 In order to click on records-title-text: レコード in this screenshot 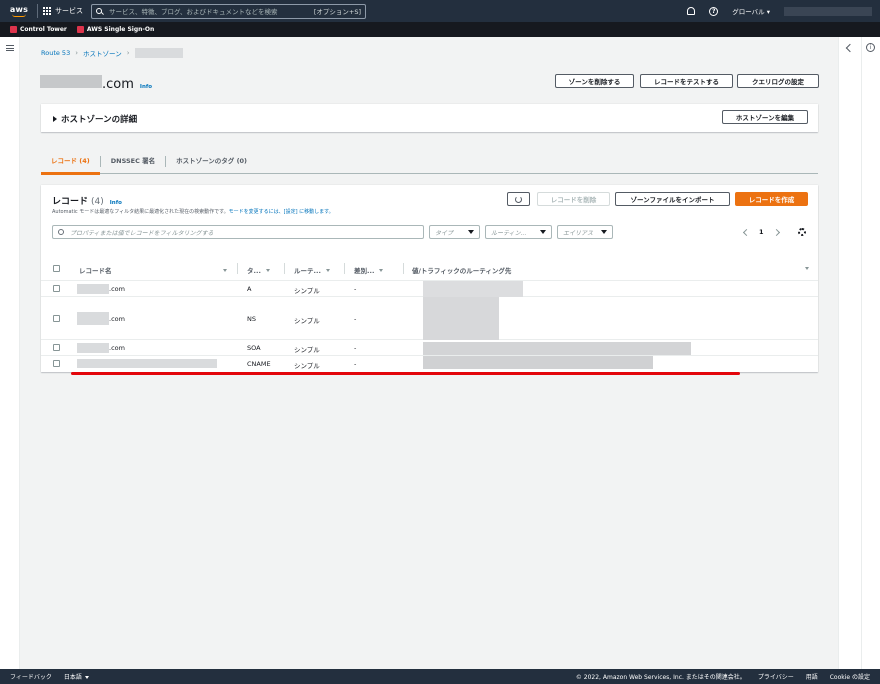, I will do `click(70, 202)`.